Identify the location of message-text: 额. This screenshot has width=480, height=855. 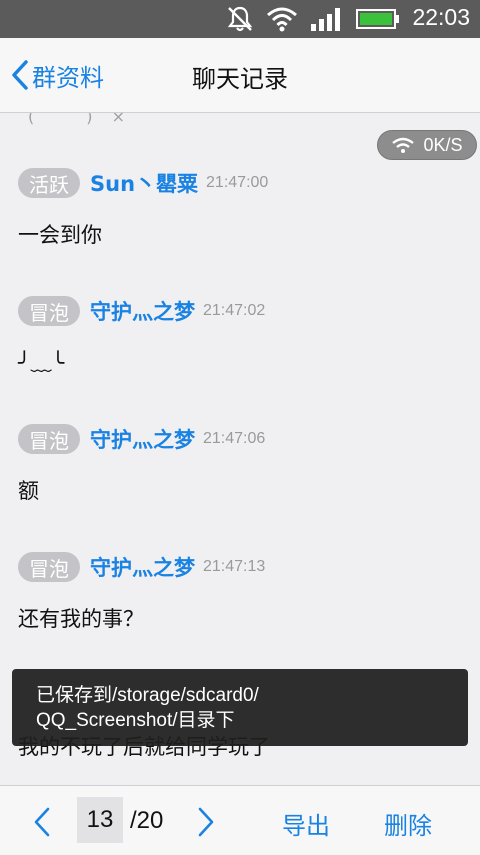
(28, 491).